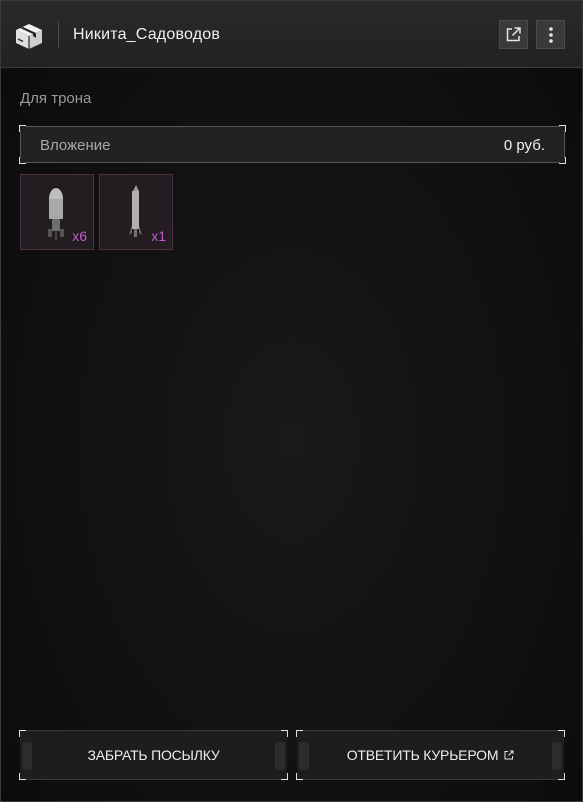 This screenshot has width=583, height=802. Describe the element at coordinates (147, 34) in the screenshot. I see `sender-name: Никита_Садоводов` at that location.